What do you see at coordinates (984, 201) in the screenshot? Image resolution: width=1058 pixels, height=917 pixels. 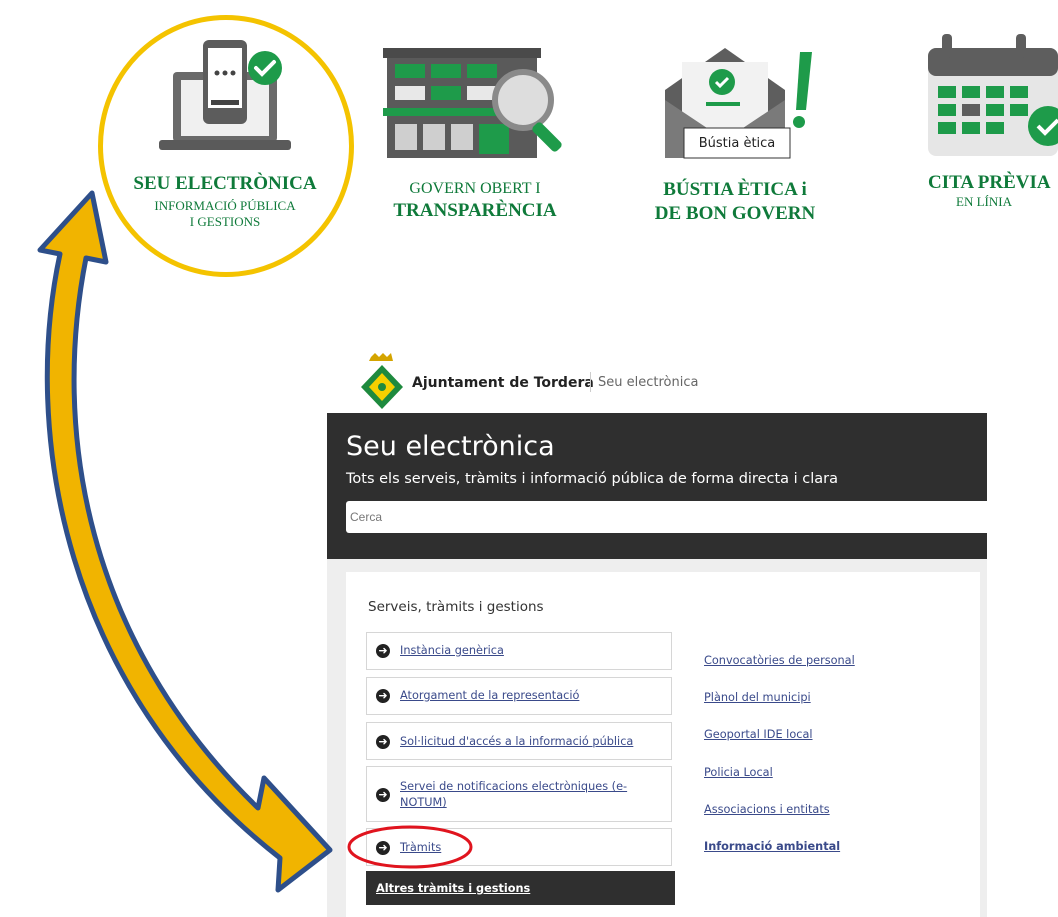 I see `tile-cita-line2: EN LÍNIA` at bounding box center [984, 201].